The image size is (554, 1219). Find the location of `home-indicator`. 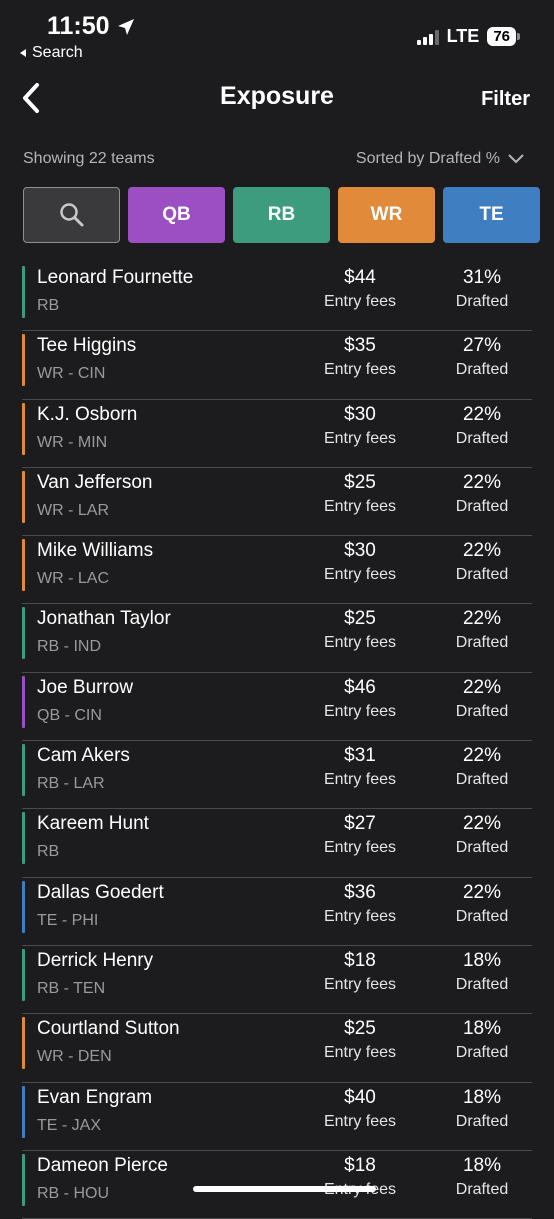

home-indicator is located at coordinates (284, 1189).